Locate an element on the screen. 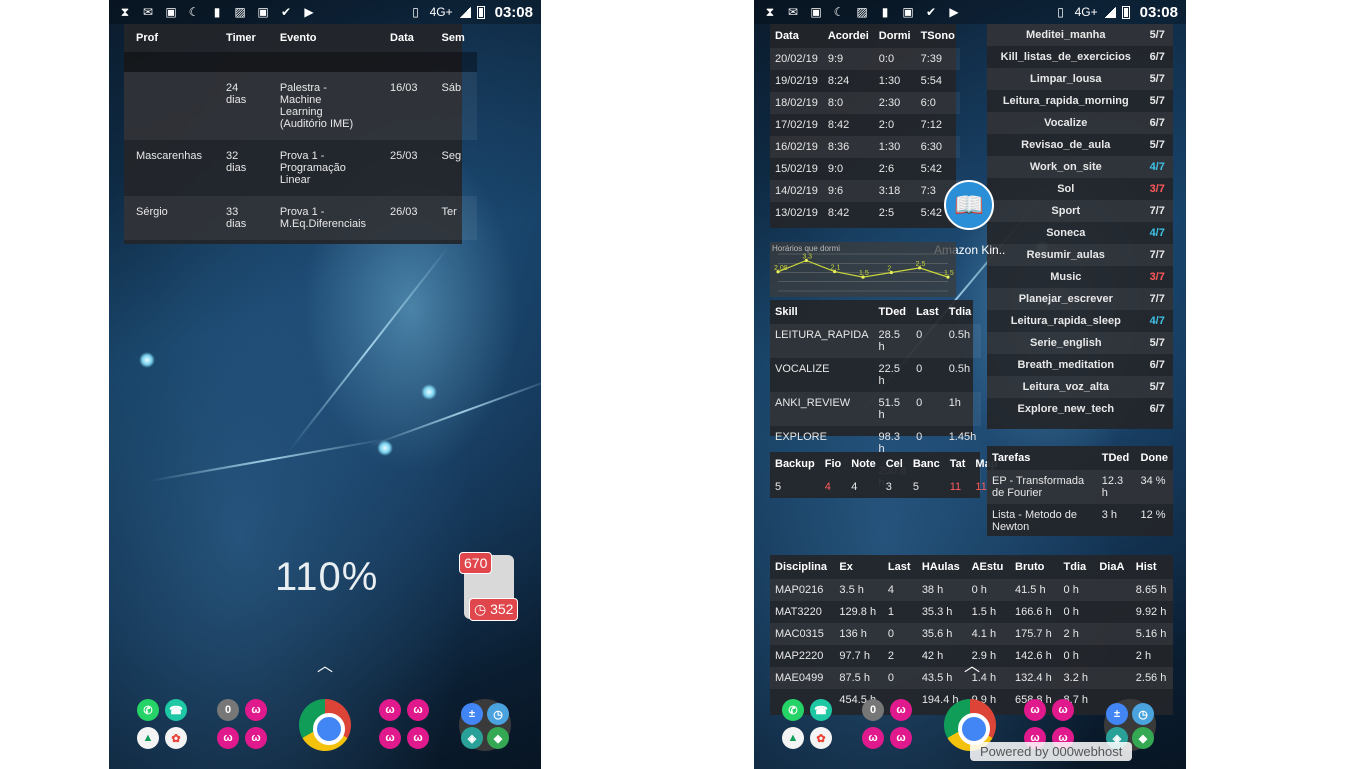 The image size is (1366, 769). sleep-row: 20/02/19 9:9 0:0 7:39 is located at coordinates (865, 59).